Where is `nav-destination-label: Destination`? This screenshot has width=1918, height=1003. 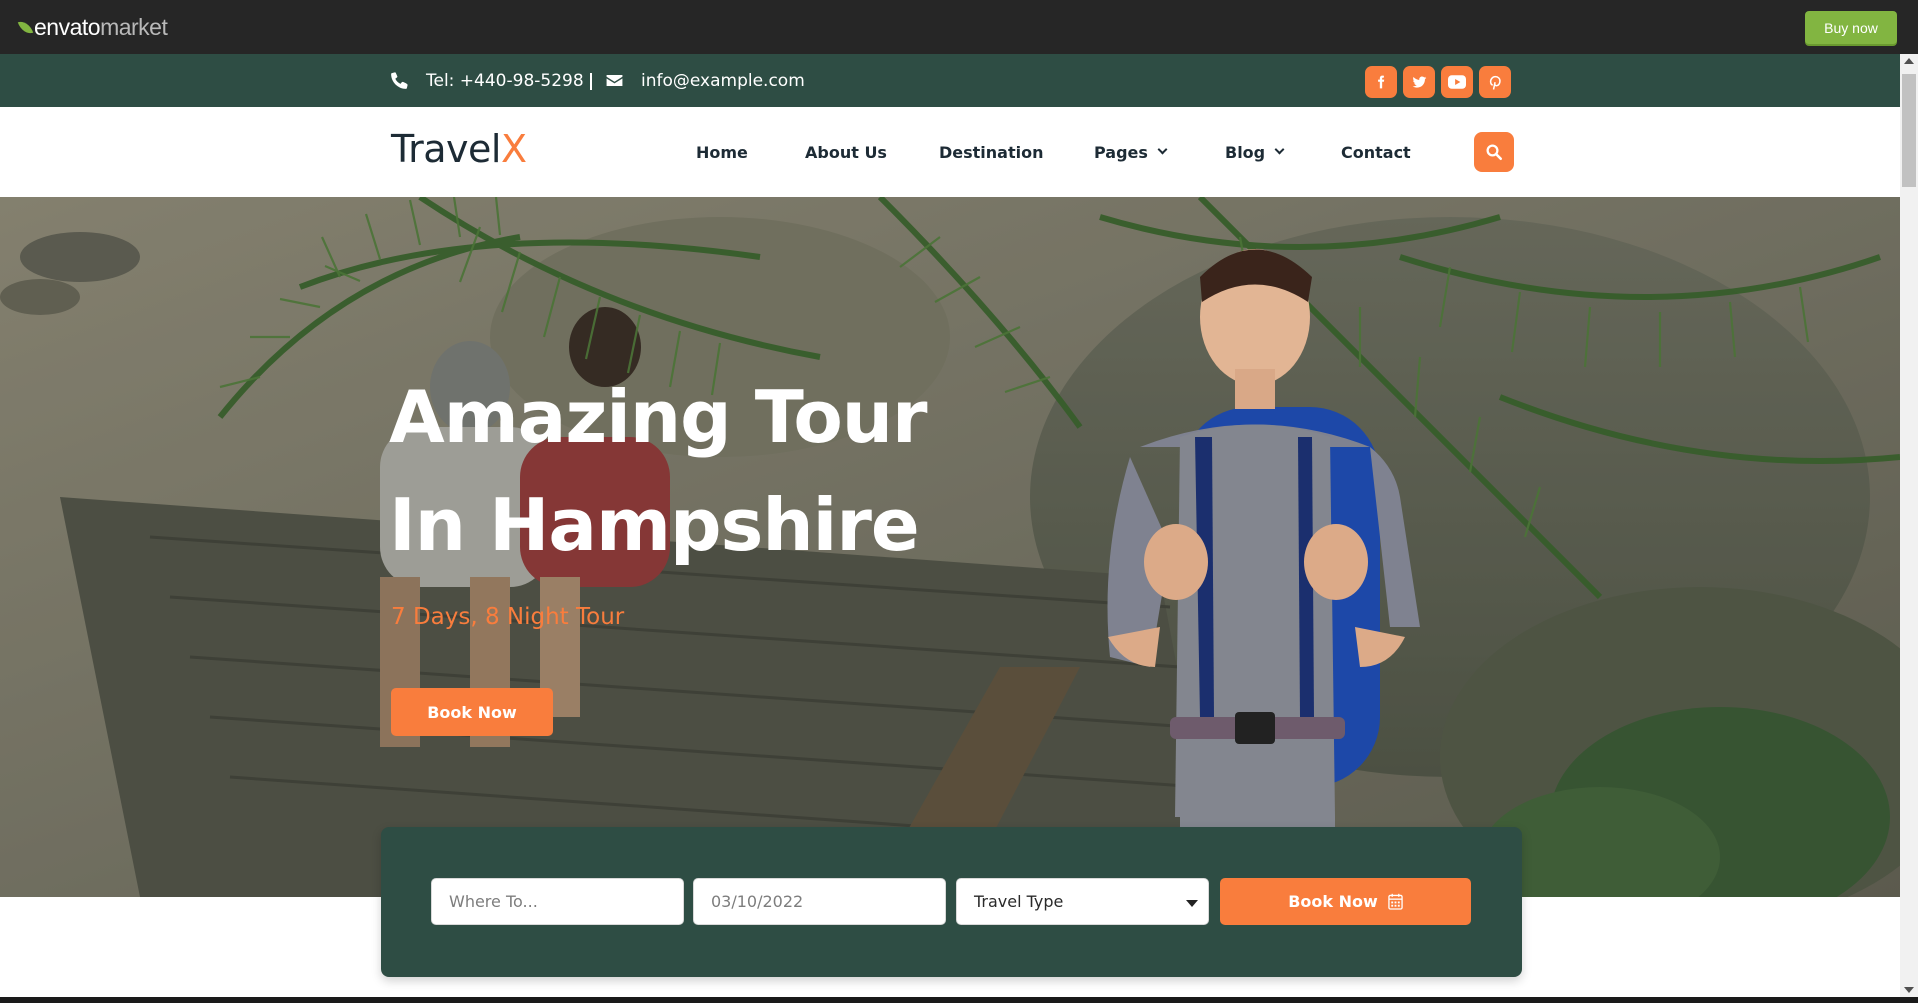 nav-destination-label: Destination is located at coordinates (991, 152).